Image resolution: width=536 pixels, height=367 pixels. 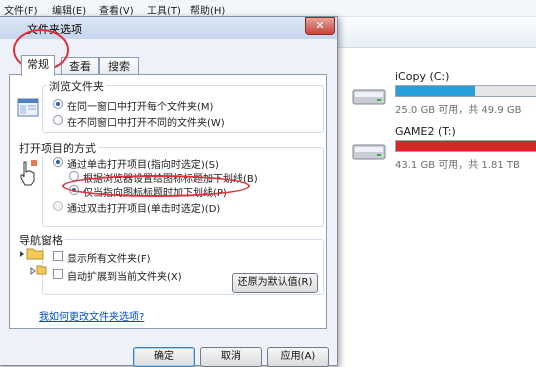 What do you see at coordinates (76, 86) in the screenshot?
I see `group-title: 浏览文件夹` at bounding box center [76, 86].